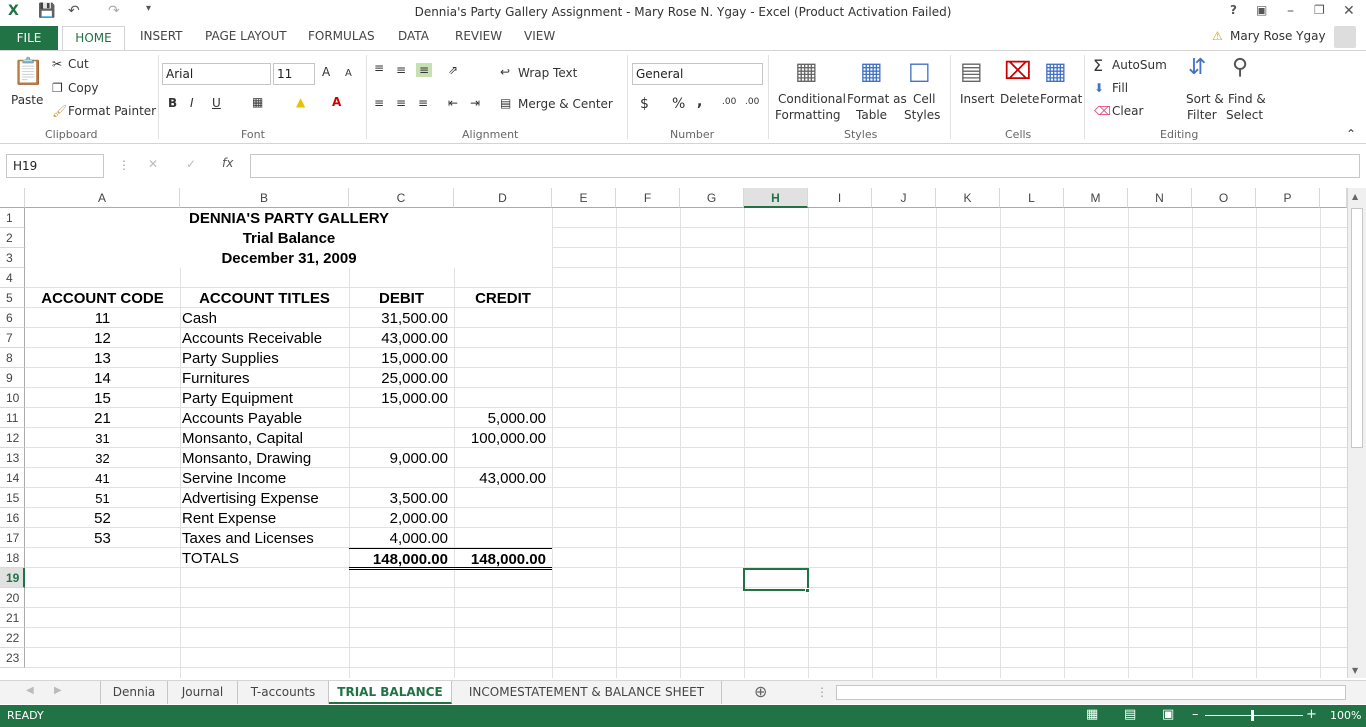 This screenshot has width=1366, height=727. I want to click on format-as-table-button: Format as, so click(877, 99).